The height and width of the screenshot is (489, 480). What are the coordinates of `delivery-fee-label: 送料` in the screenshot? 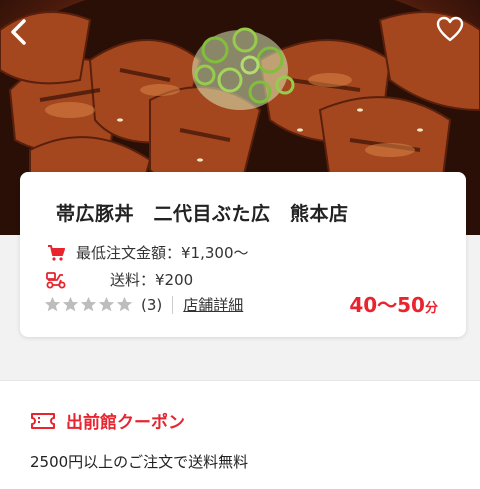 It's located at (124, 280).